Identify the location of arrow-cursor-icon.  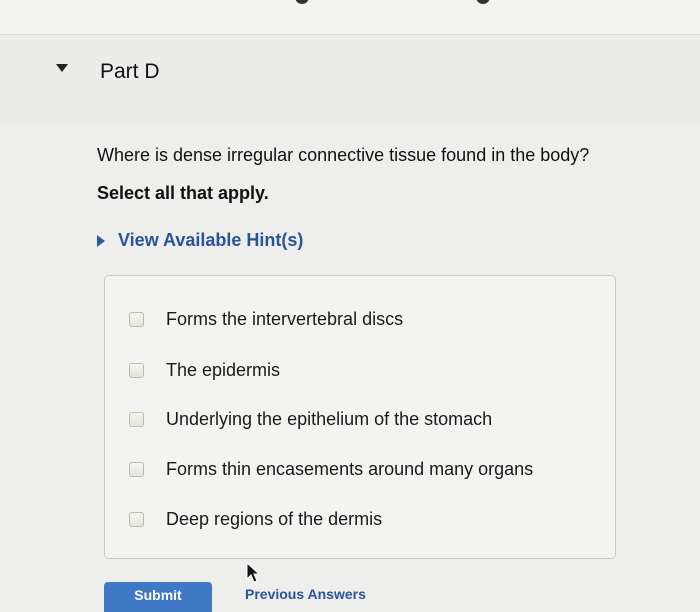
(253, 572).